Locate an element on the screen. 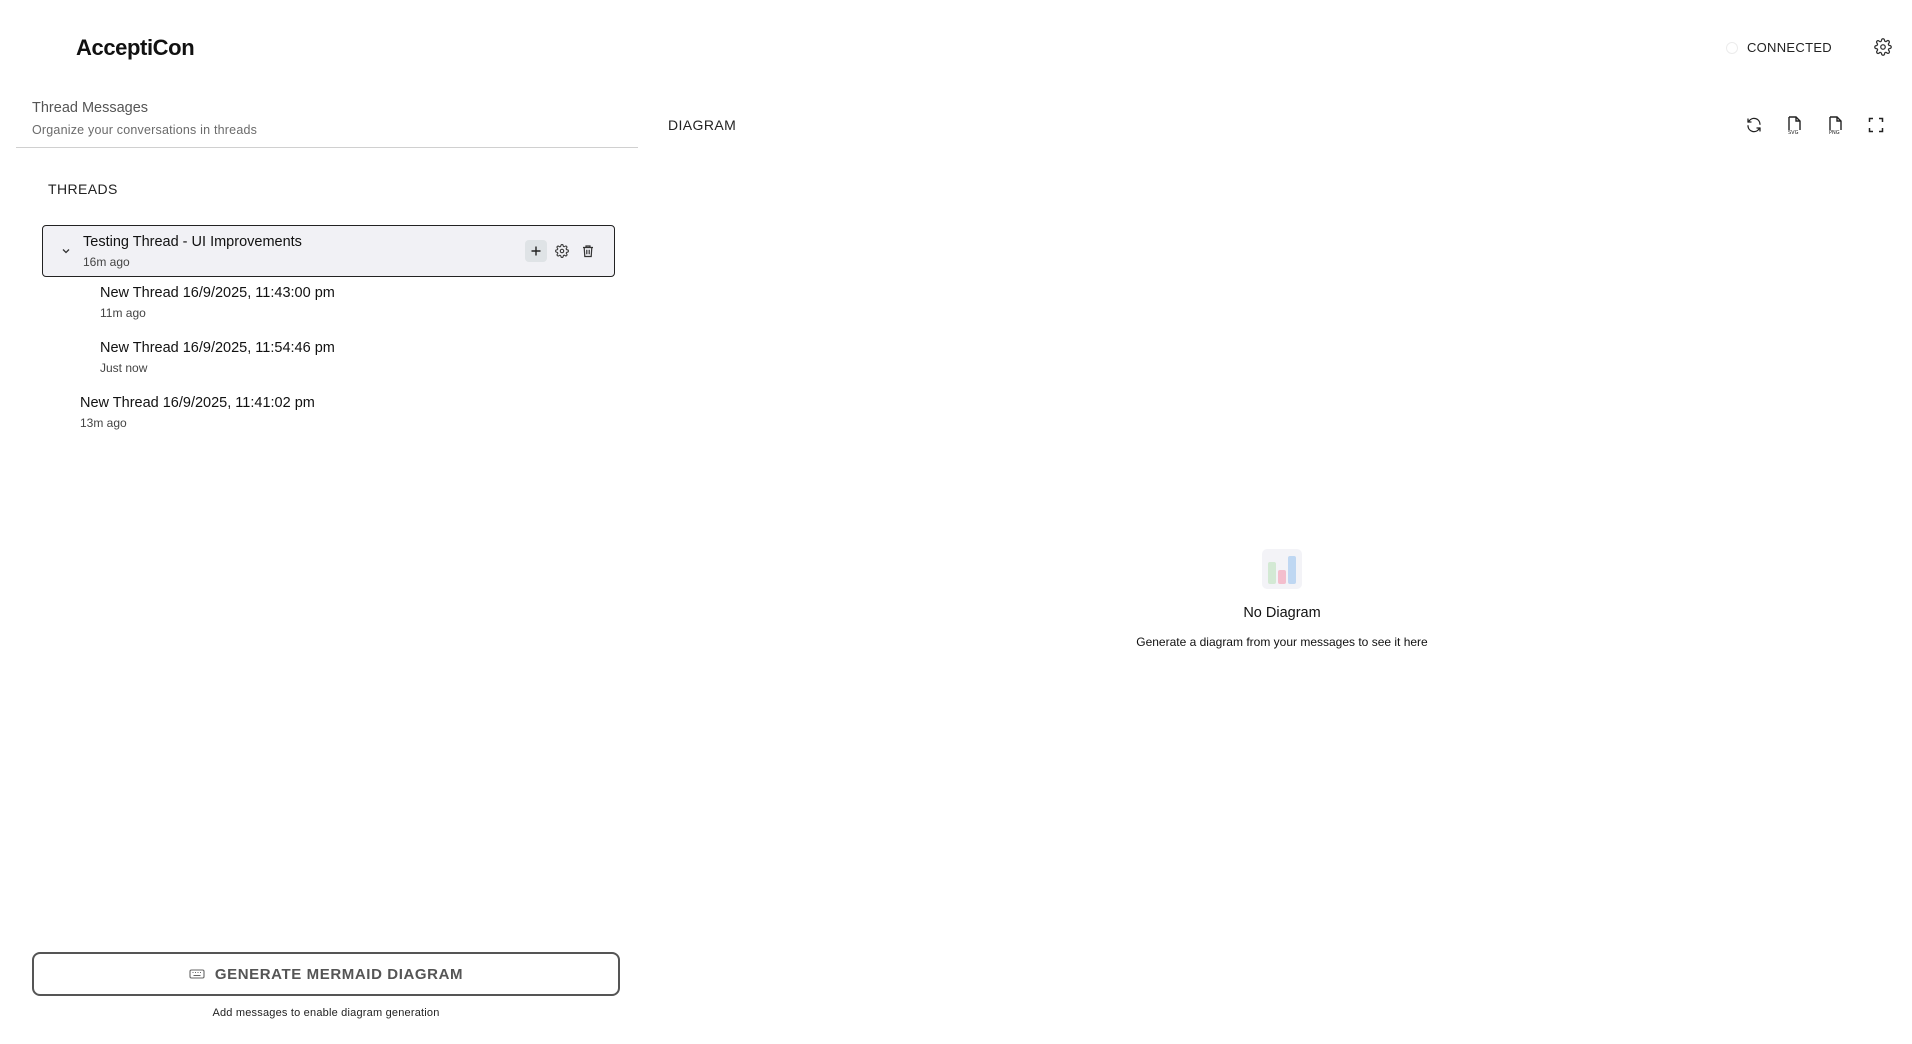  connection-status: CONNECTED is located at coordinates (1778, 47).